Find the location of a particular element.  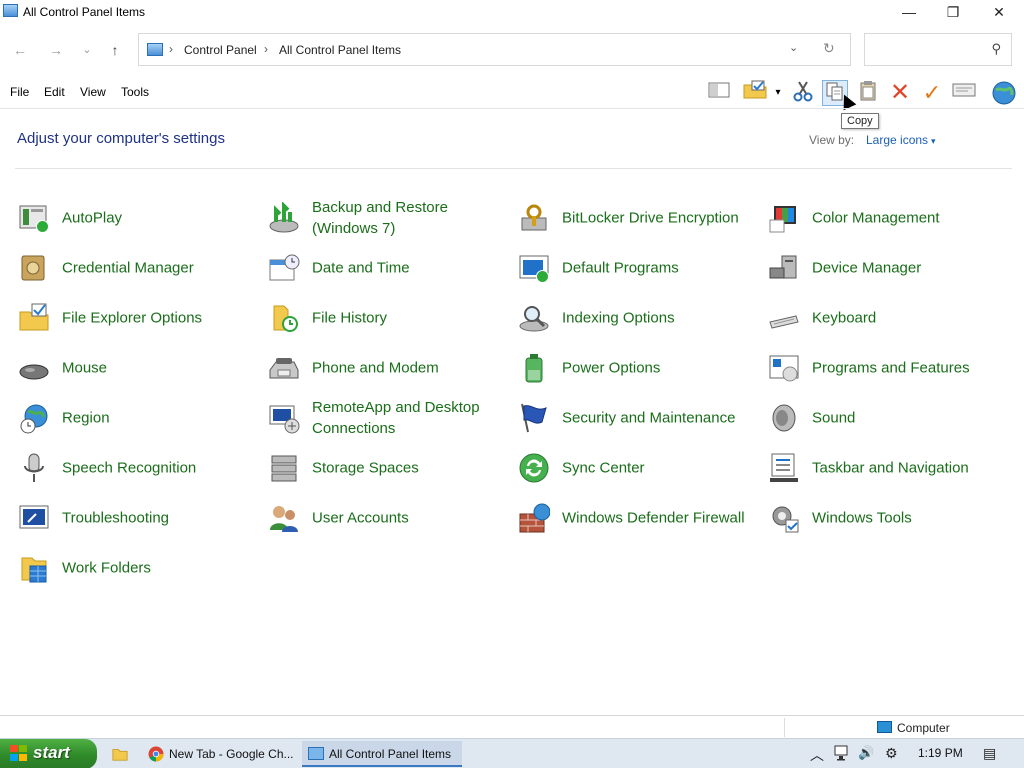

security-flag-icon is located at coordinates (534, 418).